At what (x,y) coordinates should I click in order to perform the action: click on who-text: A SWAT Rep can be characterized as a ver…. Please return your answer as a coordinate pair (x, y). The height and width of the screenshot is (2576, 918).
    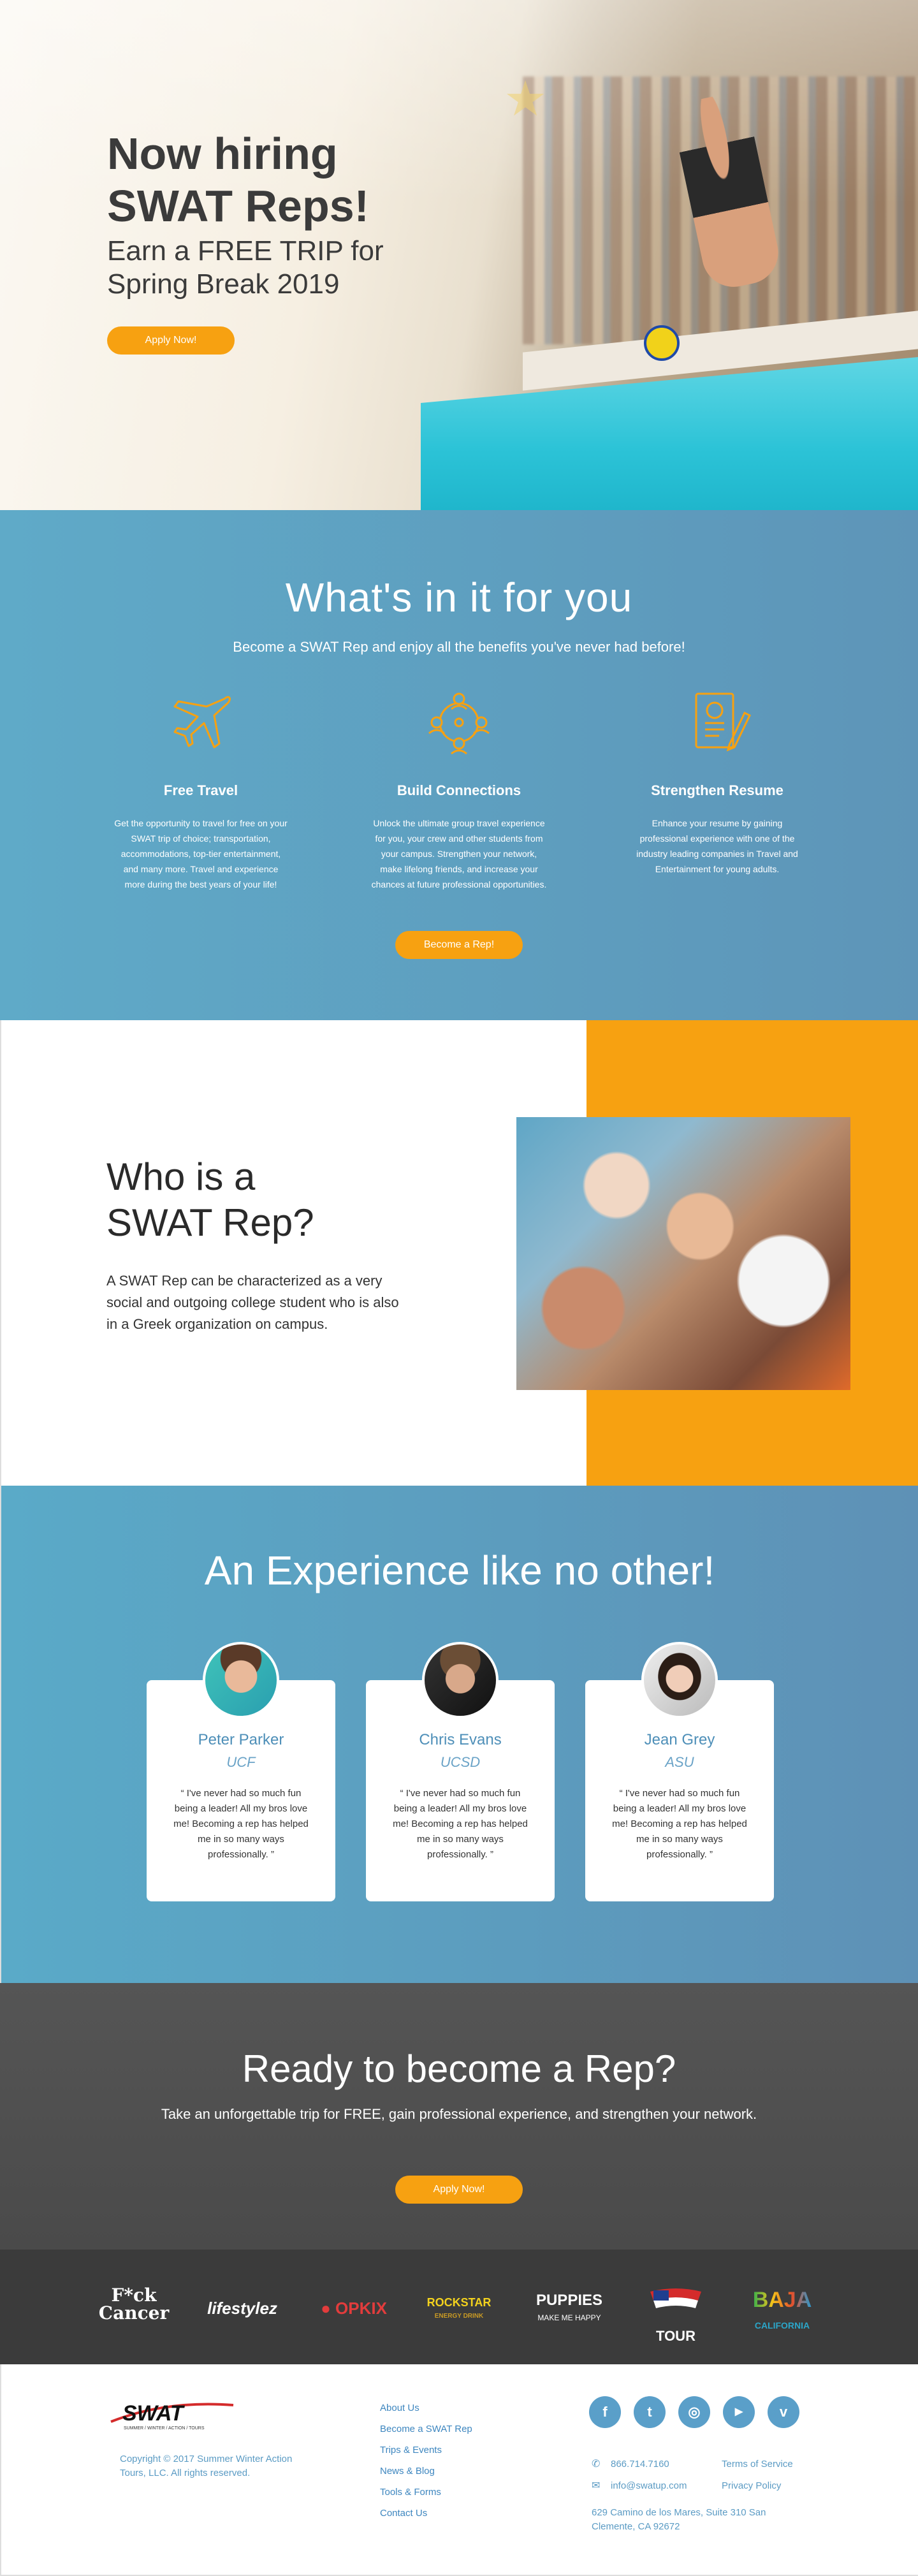
    Looking at the image, I should click on (252, 1302).